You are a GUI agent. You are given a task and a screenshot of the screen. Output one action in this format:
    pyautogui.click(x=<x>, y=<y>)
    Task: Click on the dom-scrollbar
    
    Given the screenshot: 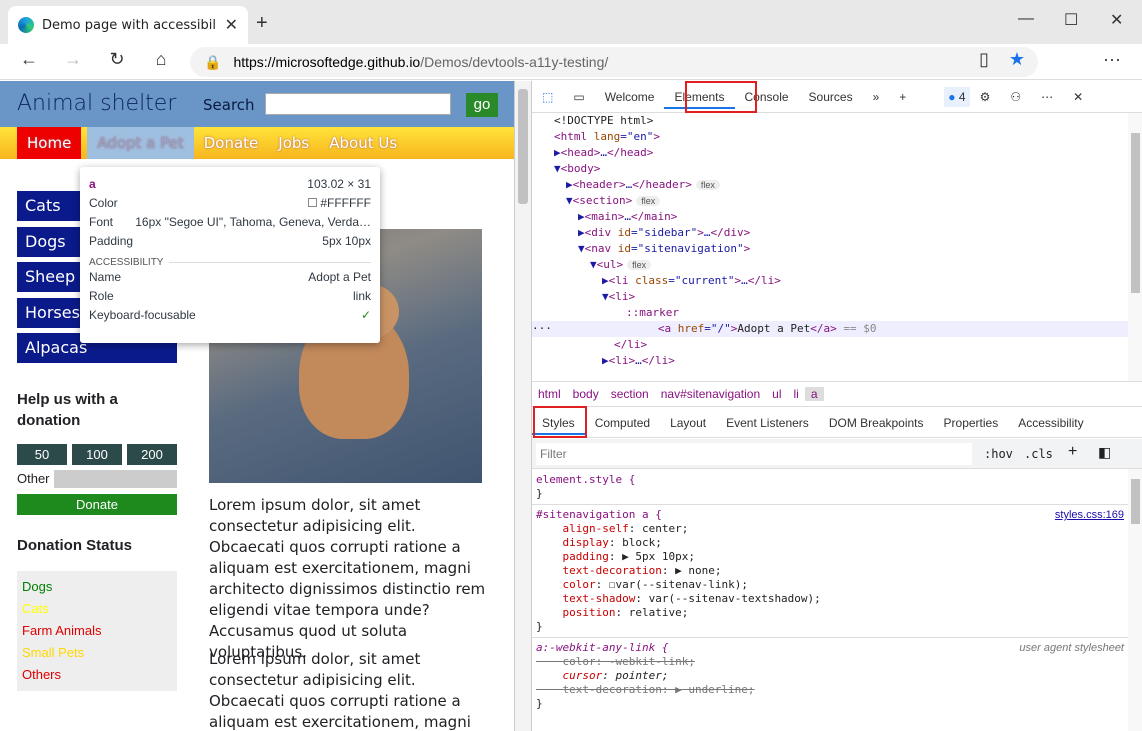 What is the action you would take?
    pyautogui.click(x=1135, y=247)
    